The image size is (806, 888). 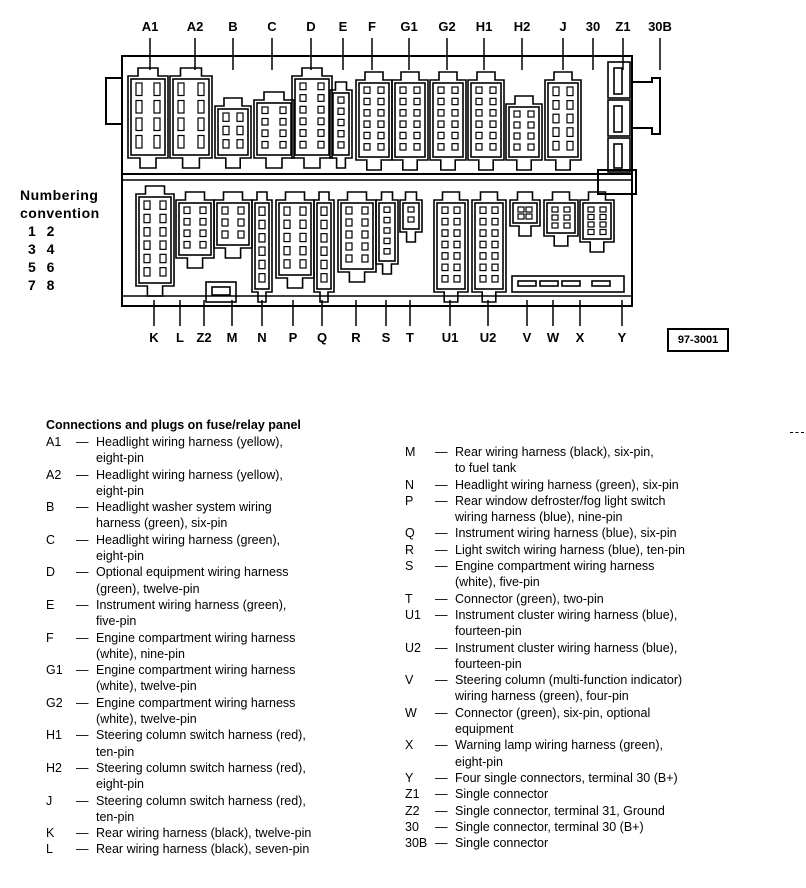 I want to click on legend-code: U1, so click(x=413, y=614).